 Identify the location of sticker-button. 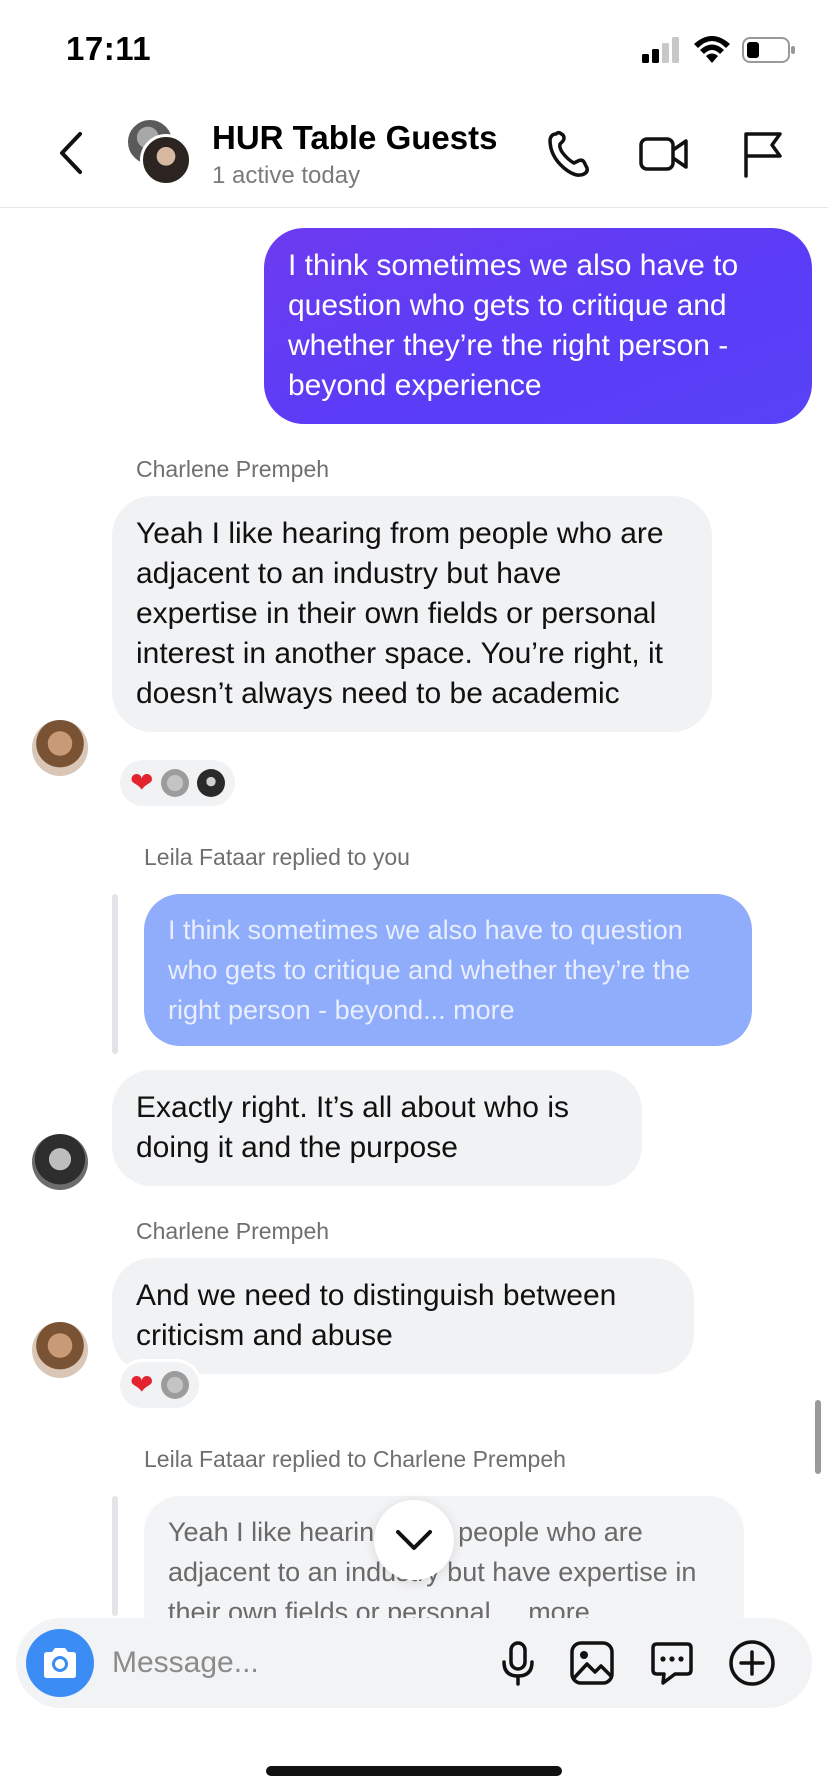
(672, 1663).